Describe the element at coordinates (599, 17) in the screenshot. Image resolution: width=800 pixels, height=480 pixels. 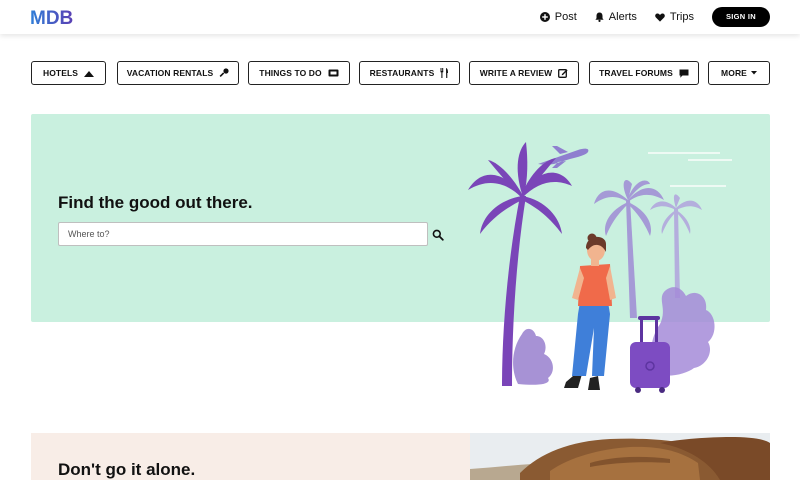
I see `bell-icon` at that location.